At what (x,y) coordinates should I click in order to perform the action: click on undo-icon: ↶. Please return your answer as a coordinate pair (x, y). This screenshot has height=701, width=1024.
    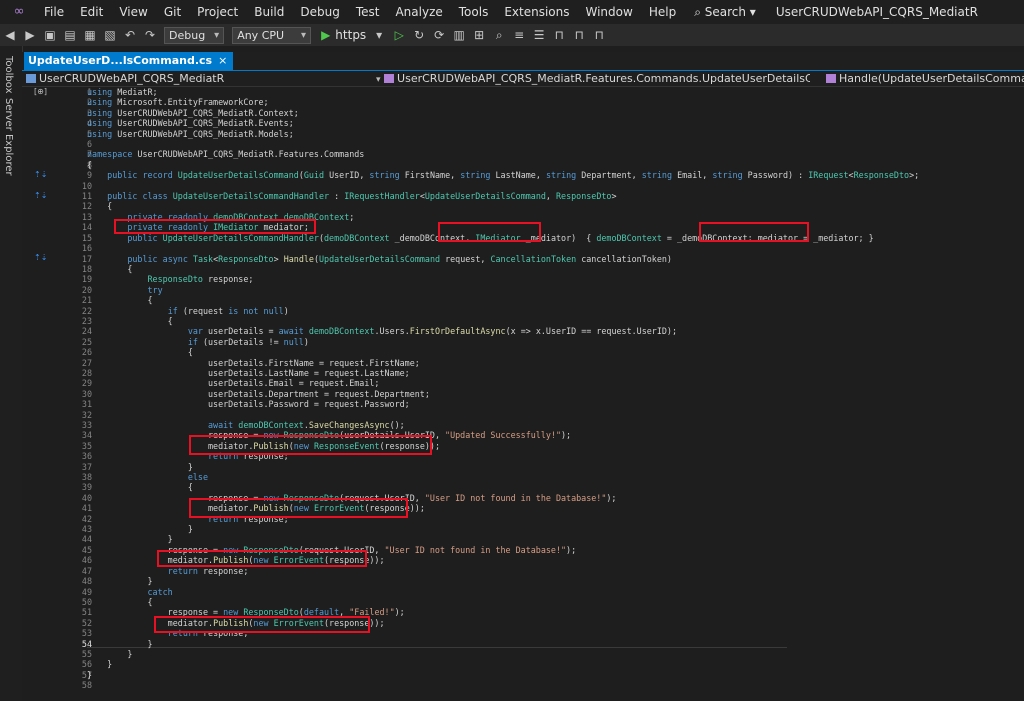
    Looking at the image, I should click on (130, 35).